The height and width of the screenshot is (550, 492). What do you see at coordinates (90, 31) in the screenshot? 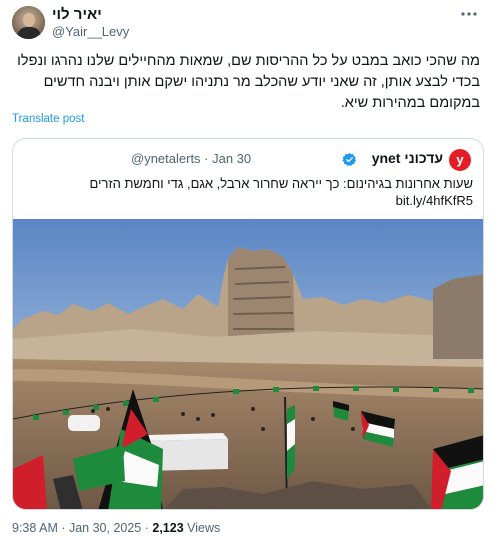
I see `author-handle: @Yair__Levy` at bounding box center [90, 31].